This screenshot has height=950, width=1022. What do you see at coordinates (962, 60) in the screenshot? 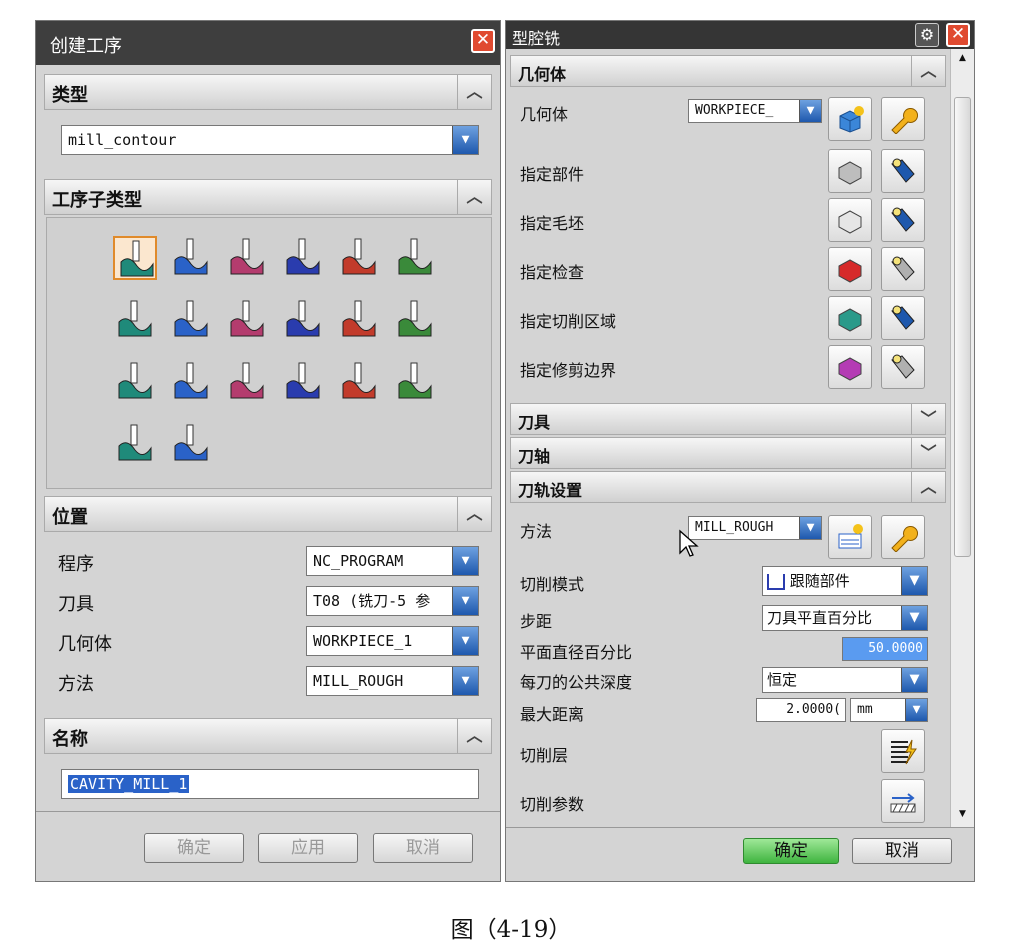
I see `scroll-up-icon: ▲` at bounding box center [962, 60].